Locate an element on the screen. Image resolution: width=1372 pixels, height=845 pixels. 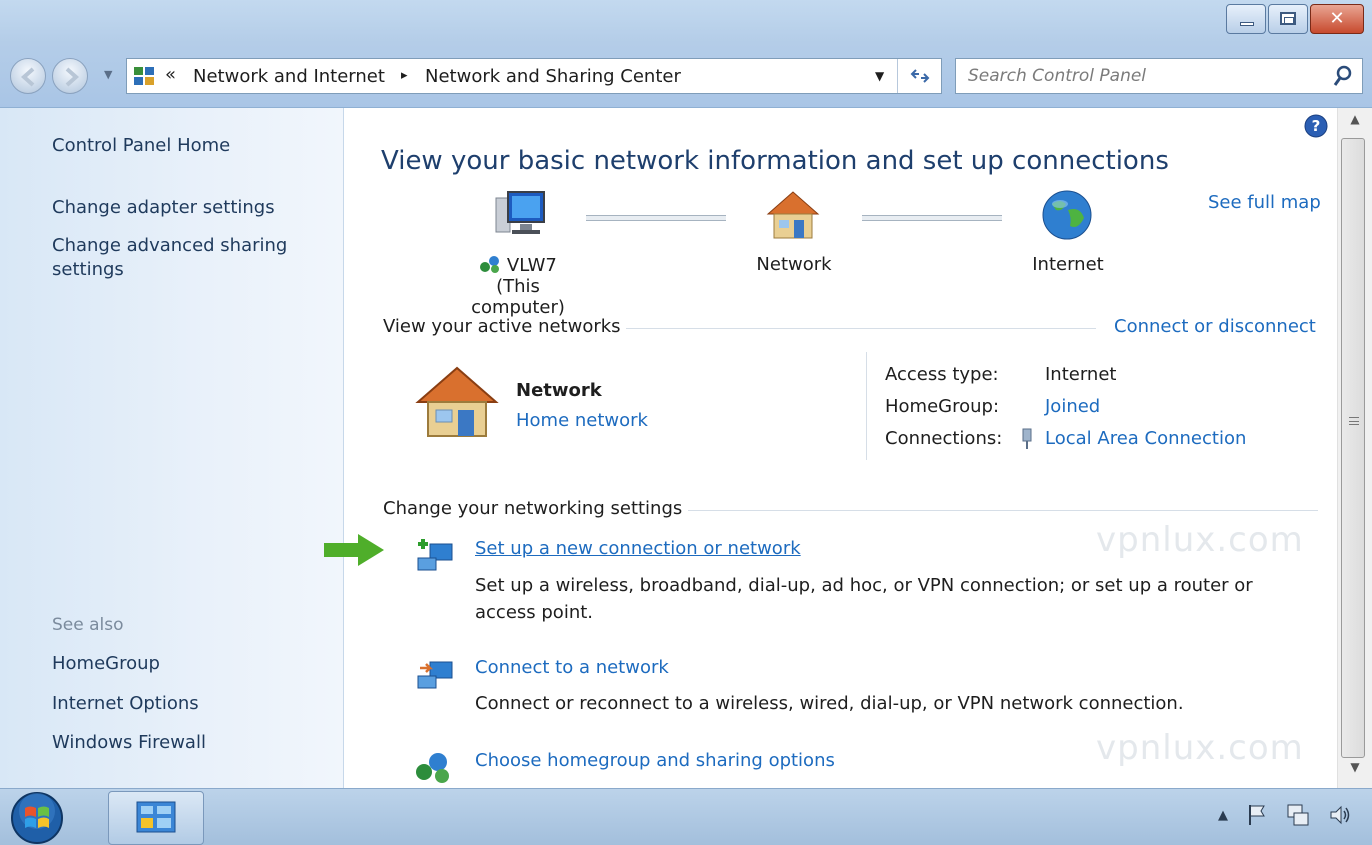
sidebar-change-adapter-settings: Change adapter settings is located at coordinates (163, 208).